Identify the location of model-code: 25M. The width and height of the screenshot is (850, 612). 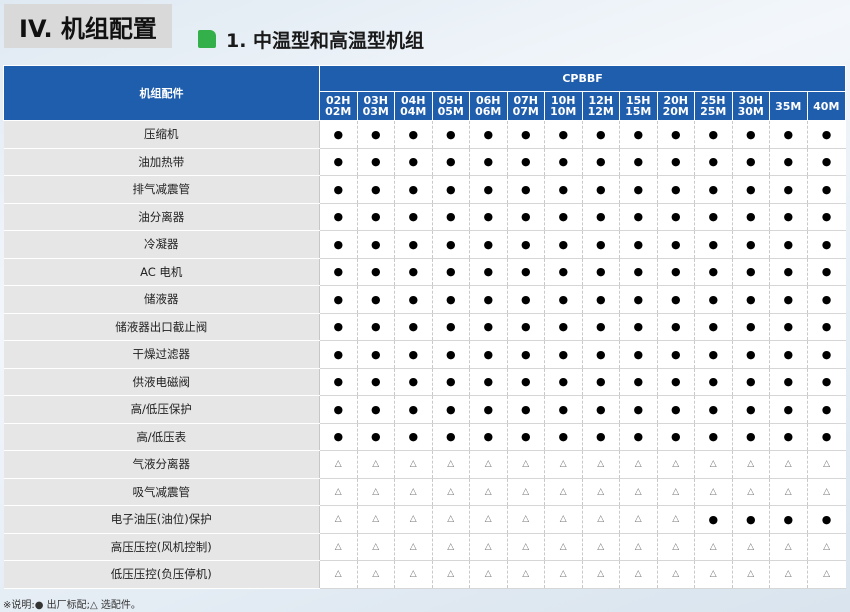
(713, 111).